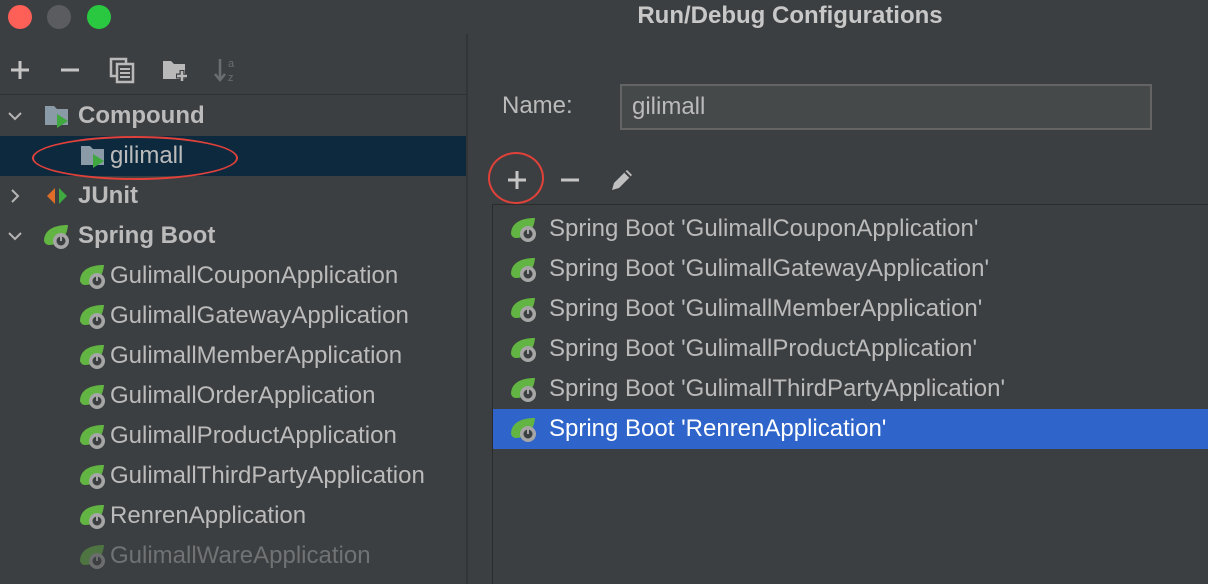 The width and height of the screenshot is (1208, 584). What do you see at coordinates (769, 268) in the screenshot?
I see `list-item-label: Spring Boot 'GulimallGatewayApplication'` at bounding box center [769, 268].